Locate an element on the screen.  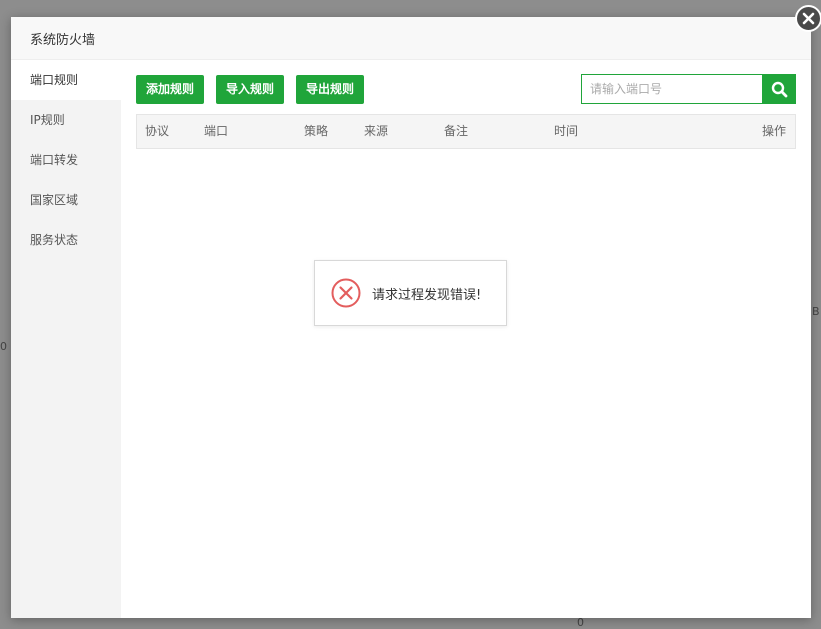
column-header-actions: 操作 is located at coordinates (773, 131).